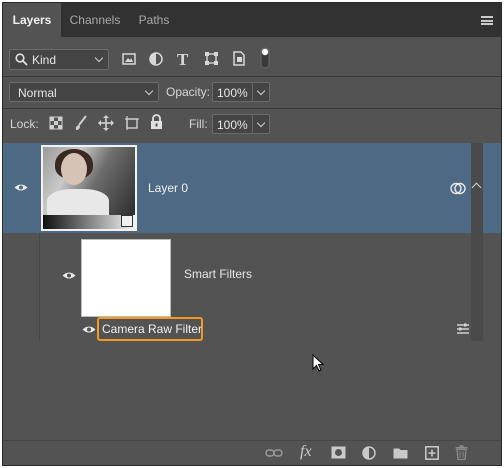 Image resolution: width=504 pixels, height=468 pixels. What do you see at coordinates (463, 329) in the screenshot?
I see `filter-blending-options-icon` at bounding box center [463, 329].